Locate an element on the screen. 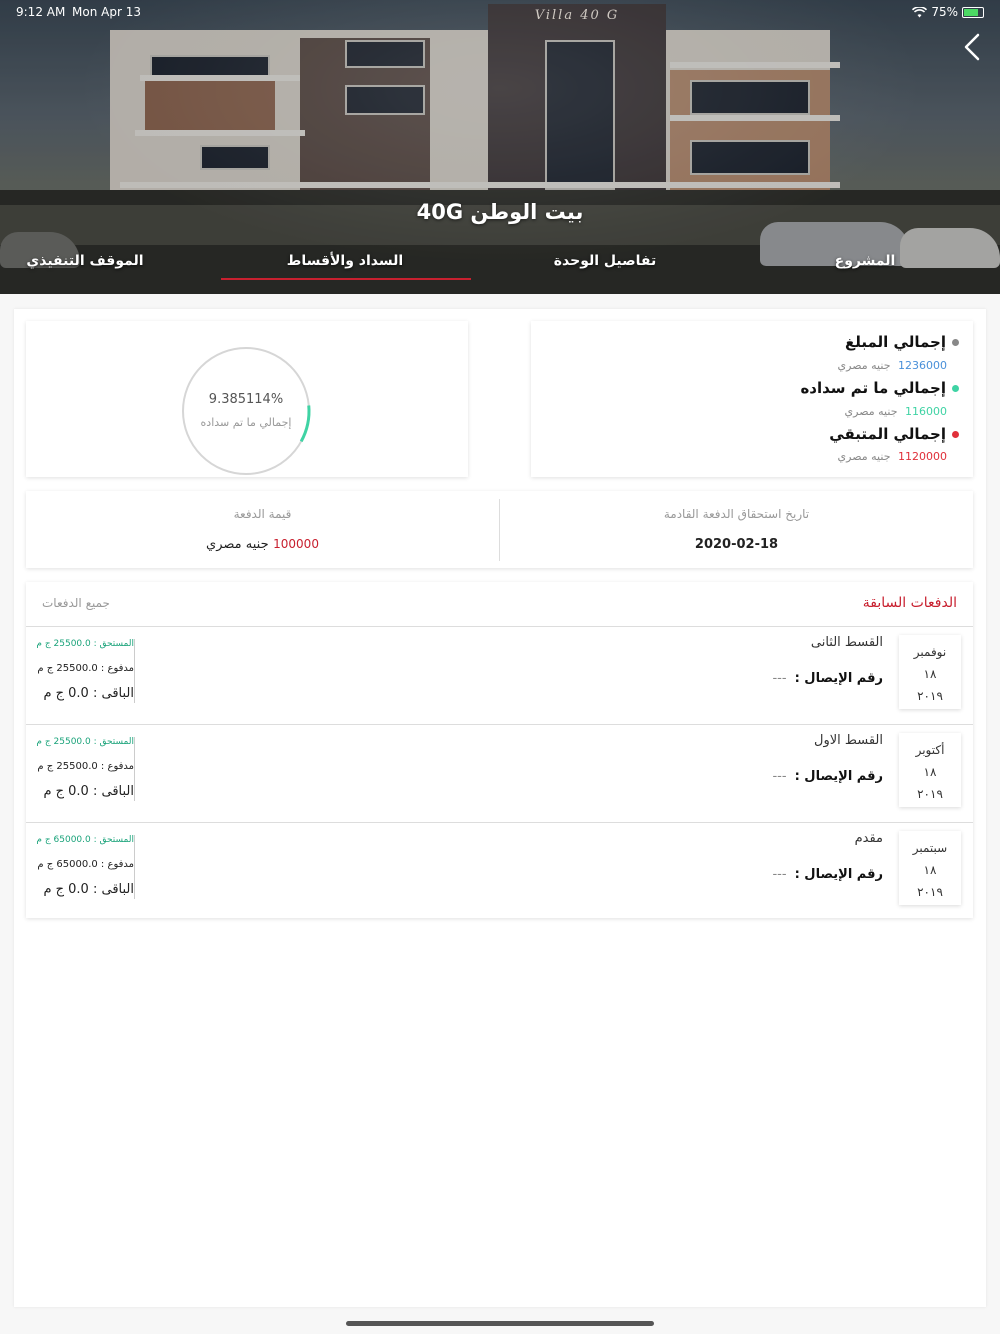 The height and width of the screenshot is (1334, 1000). progress-label: إجمالي ما تم سداده is located at coordinates (246, 422).